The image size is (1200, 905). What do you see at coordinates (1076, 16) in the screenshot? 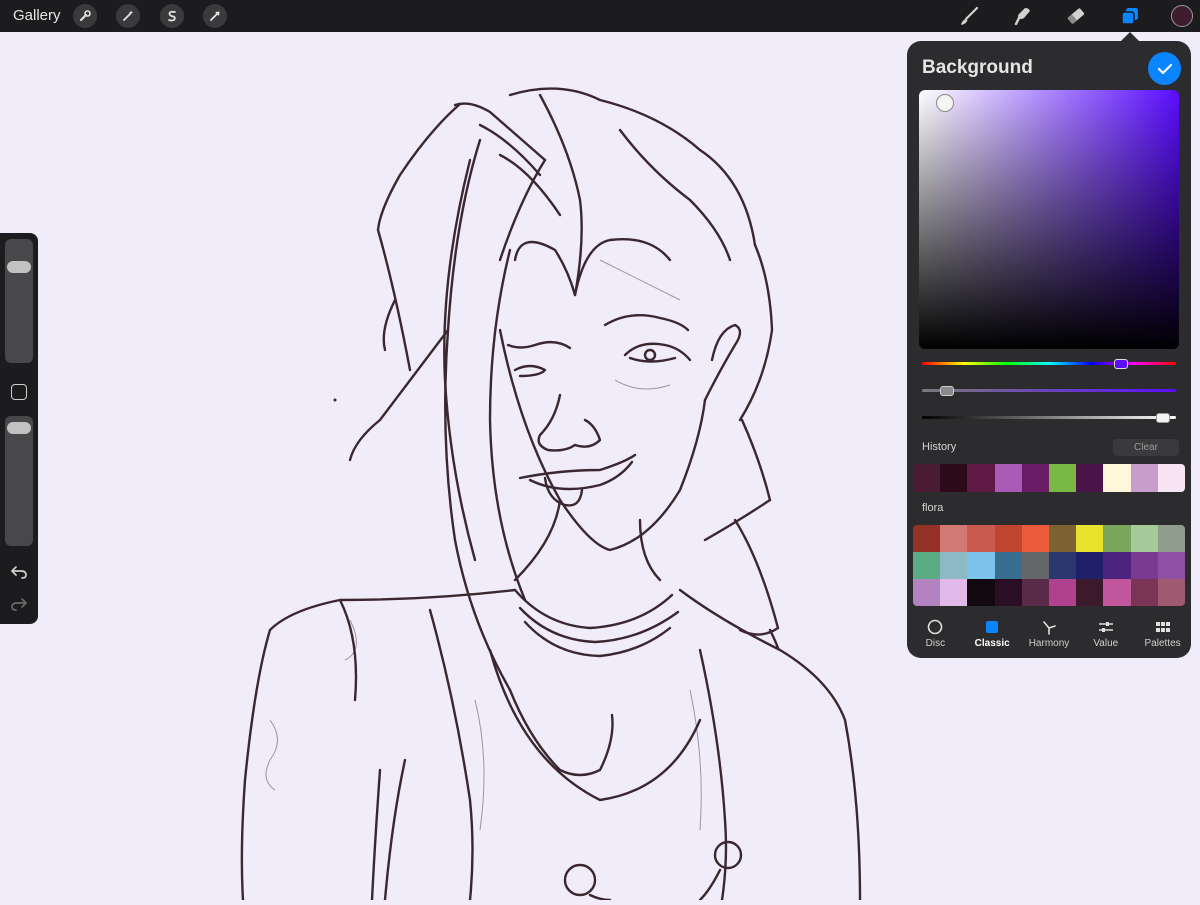
I see `eraser-icon` at bounding box center [1076, 16].